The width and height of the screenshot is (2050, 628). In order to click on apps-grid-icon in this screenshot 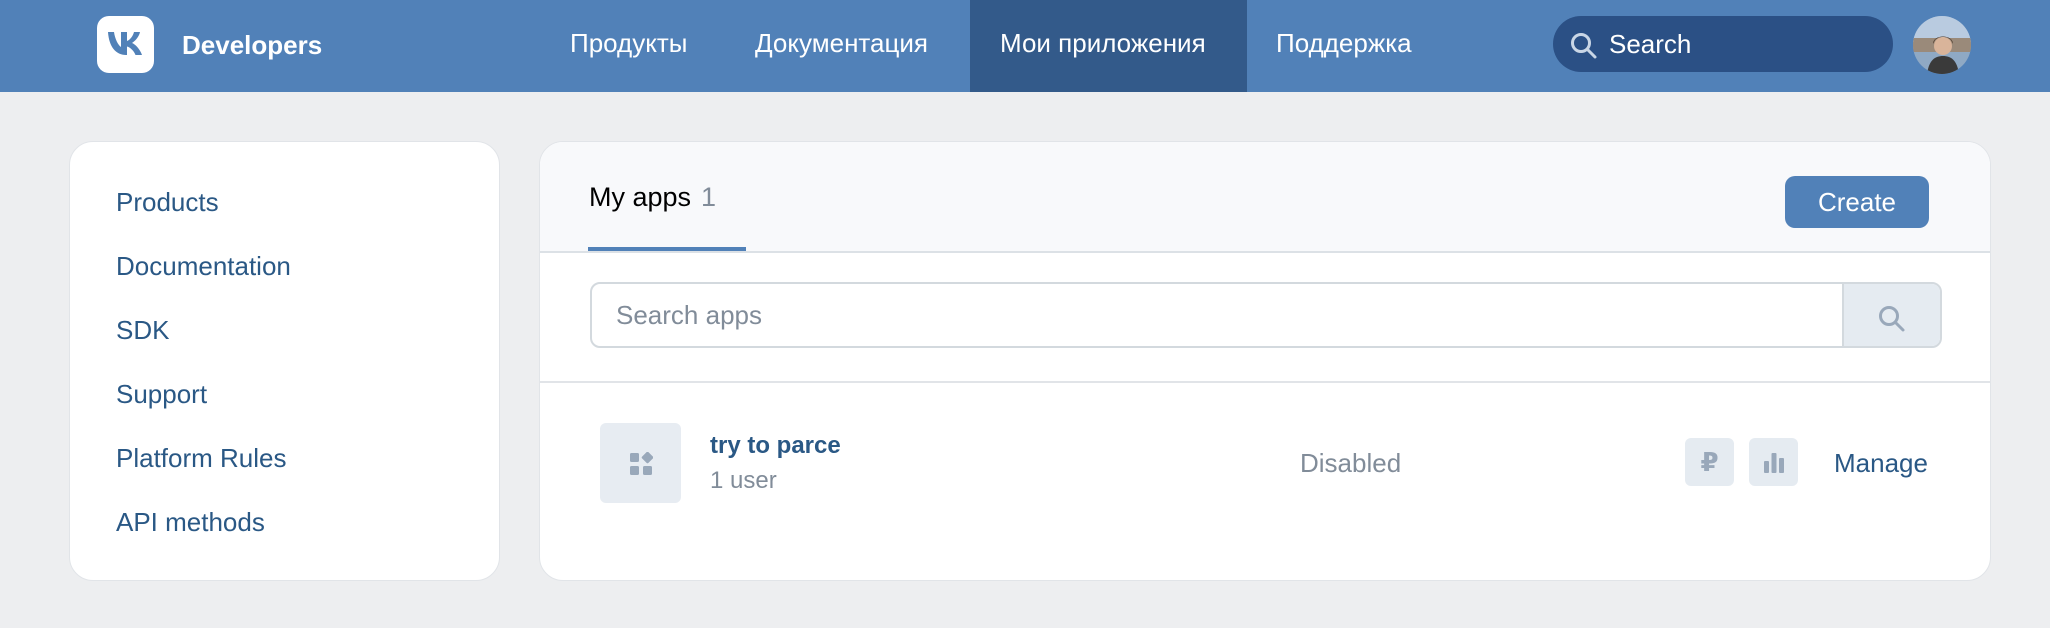, I will do `click(641, 463)`.